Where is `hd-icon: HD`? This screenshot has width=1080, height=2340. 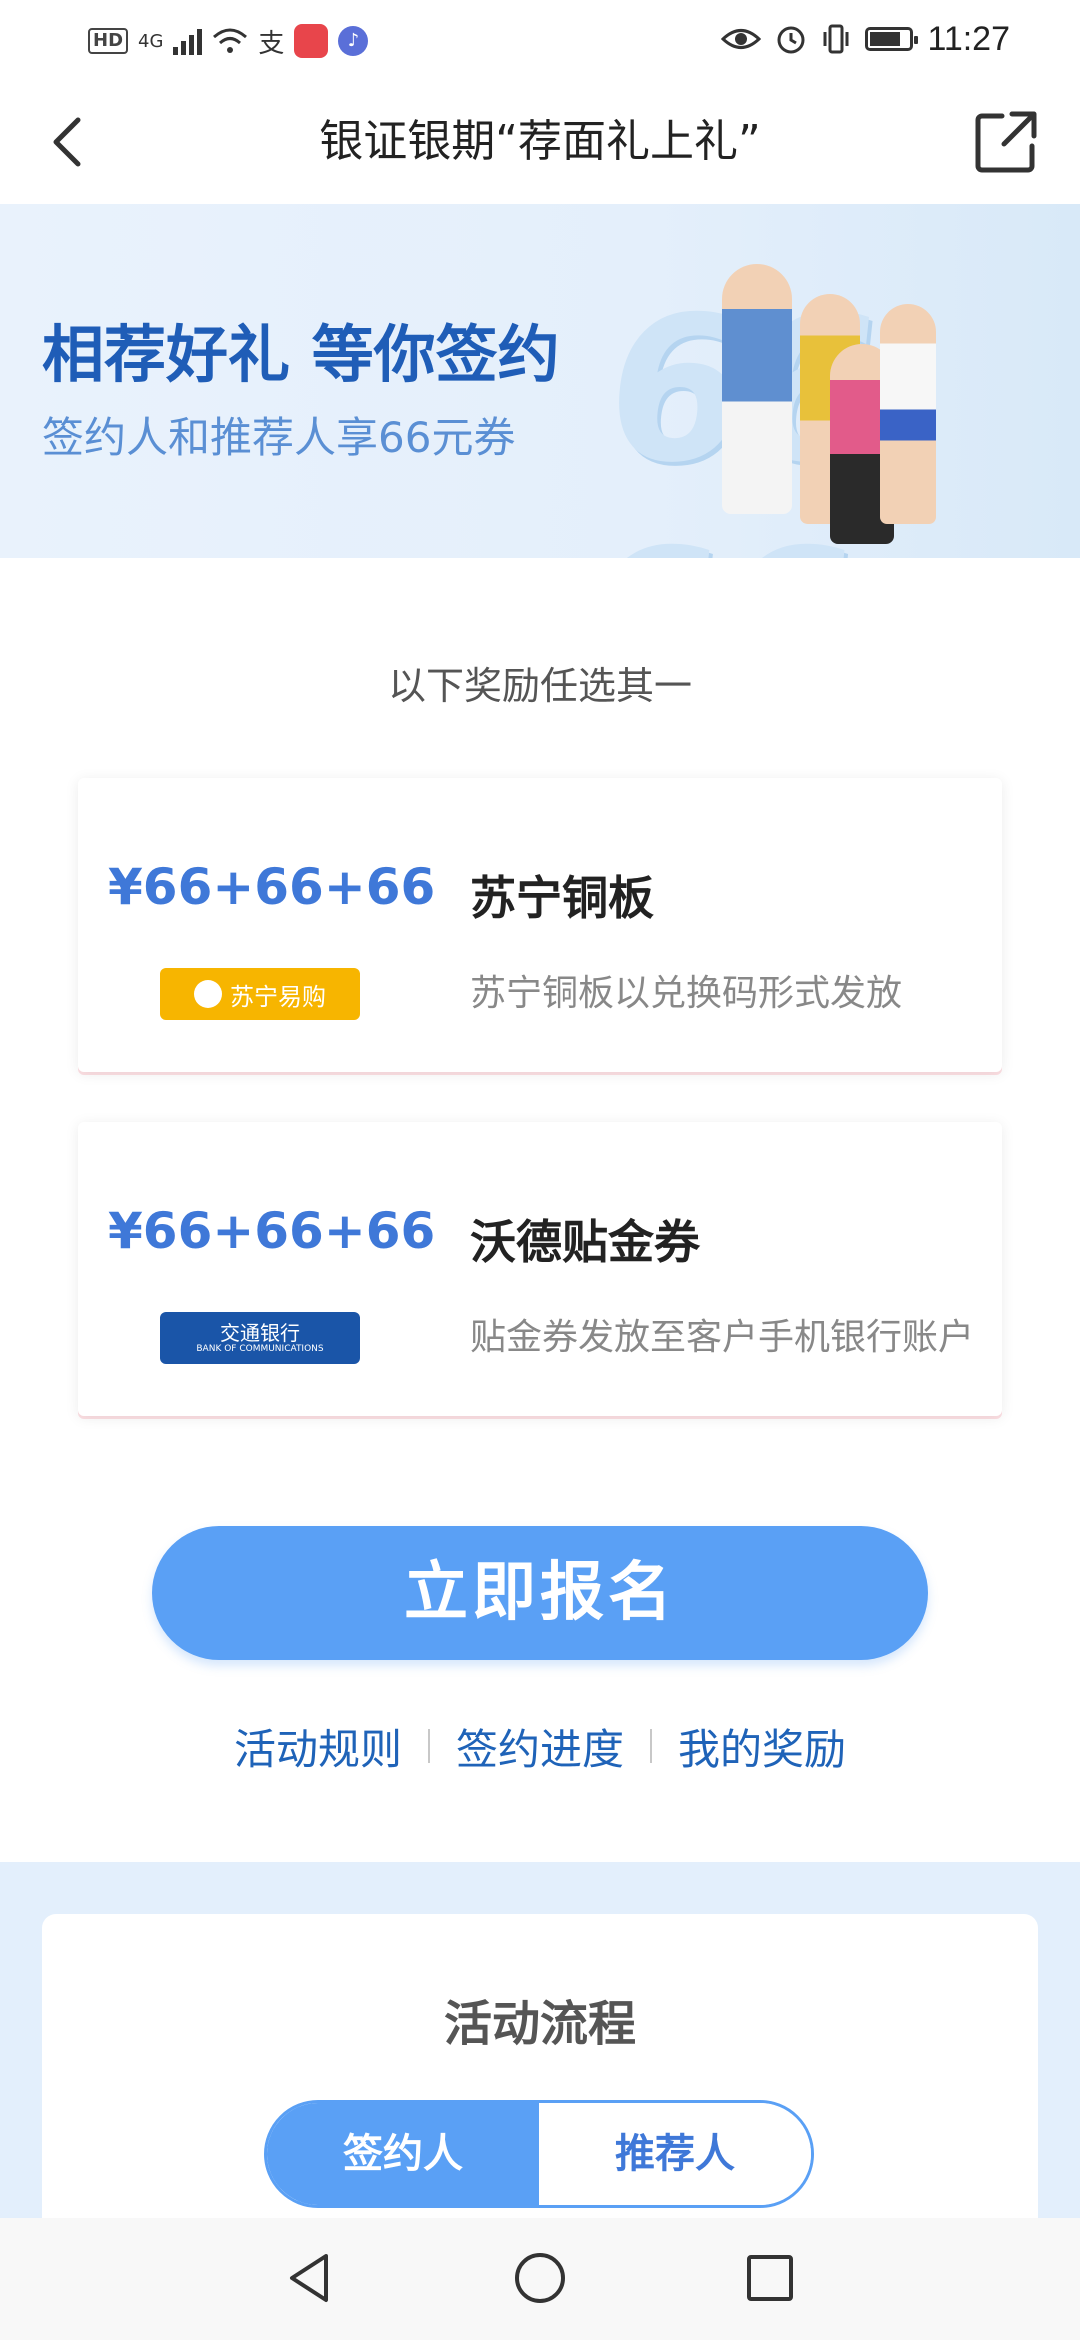
hd-icon: HD is located at coordinates (108, 41).